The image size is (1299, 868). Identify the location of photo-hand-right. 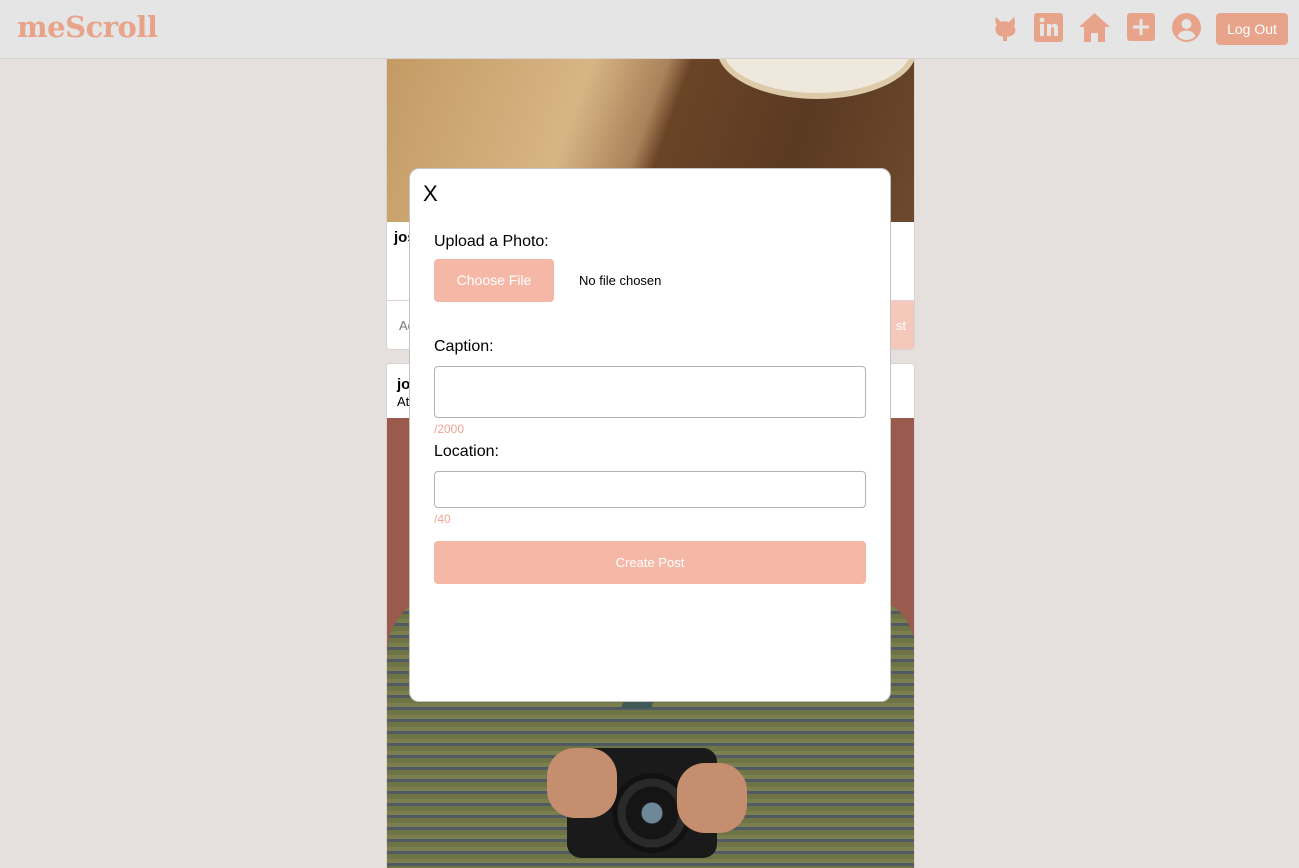
(712, 798).